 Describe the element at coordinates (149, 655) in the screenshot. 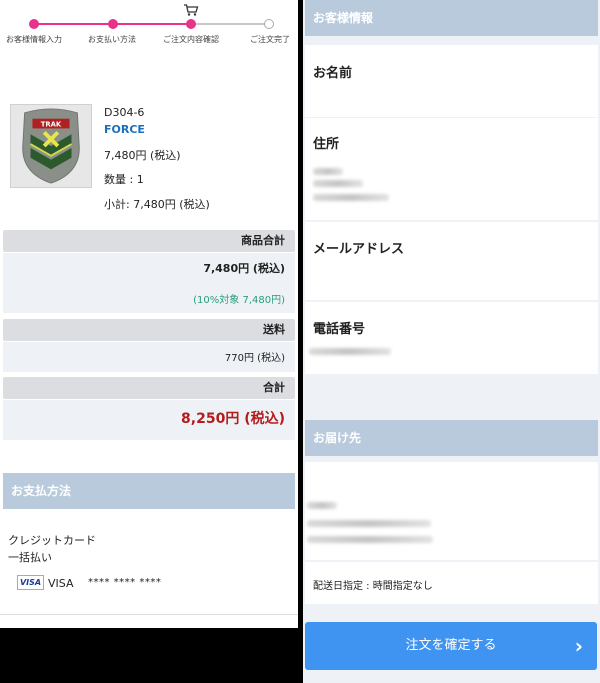

I see `bottom-blank` at that location.